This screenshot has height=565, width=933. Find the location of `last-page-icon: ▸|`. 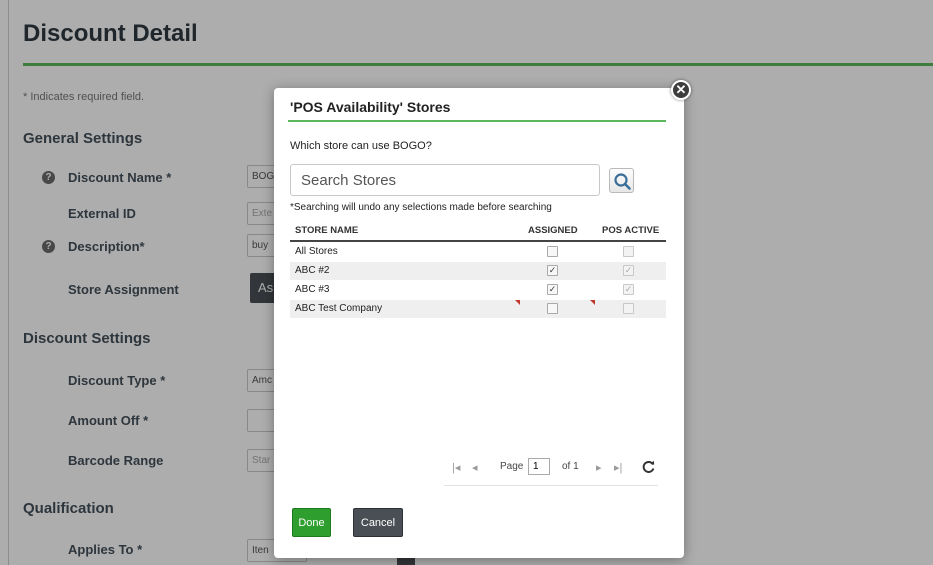

last-page-icon: ▸| is located at coordinates (618, 467).